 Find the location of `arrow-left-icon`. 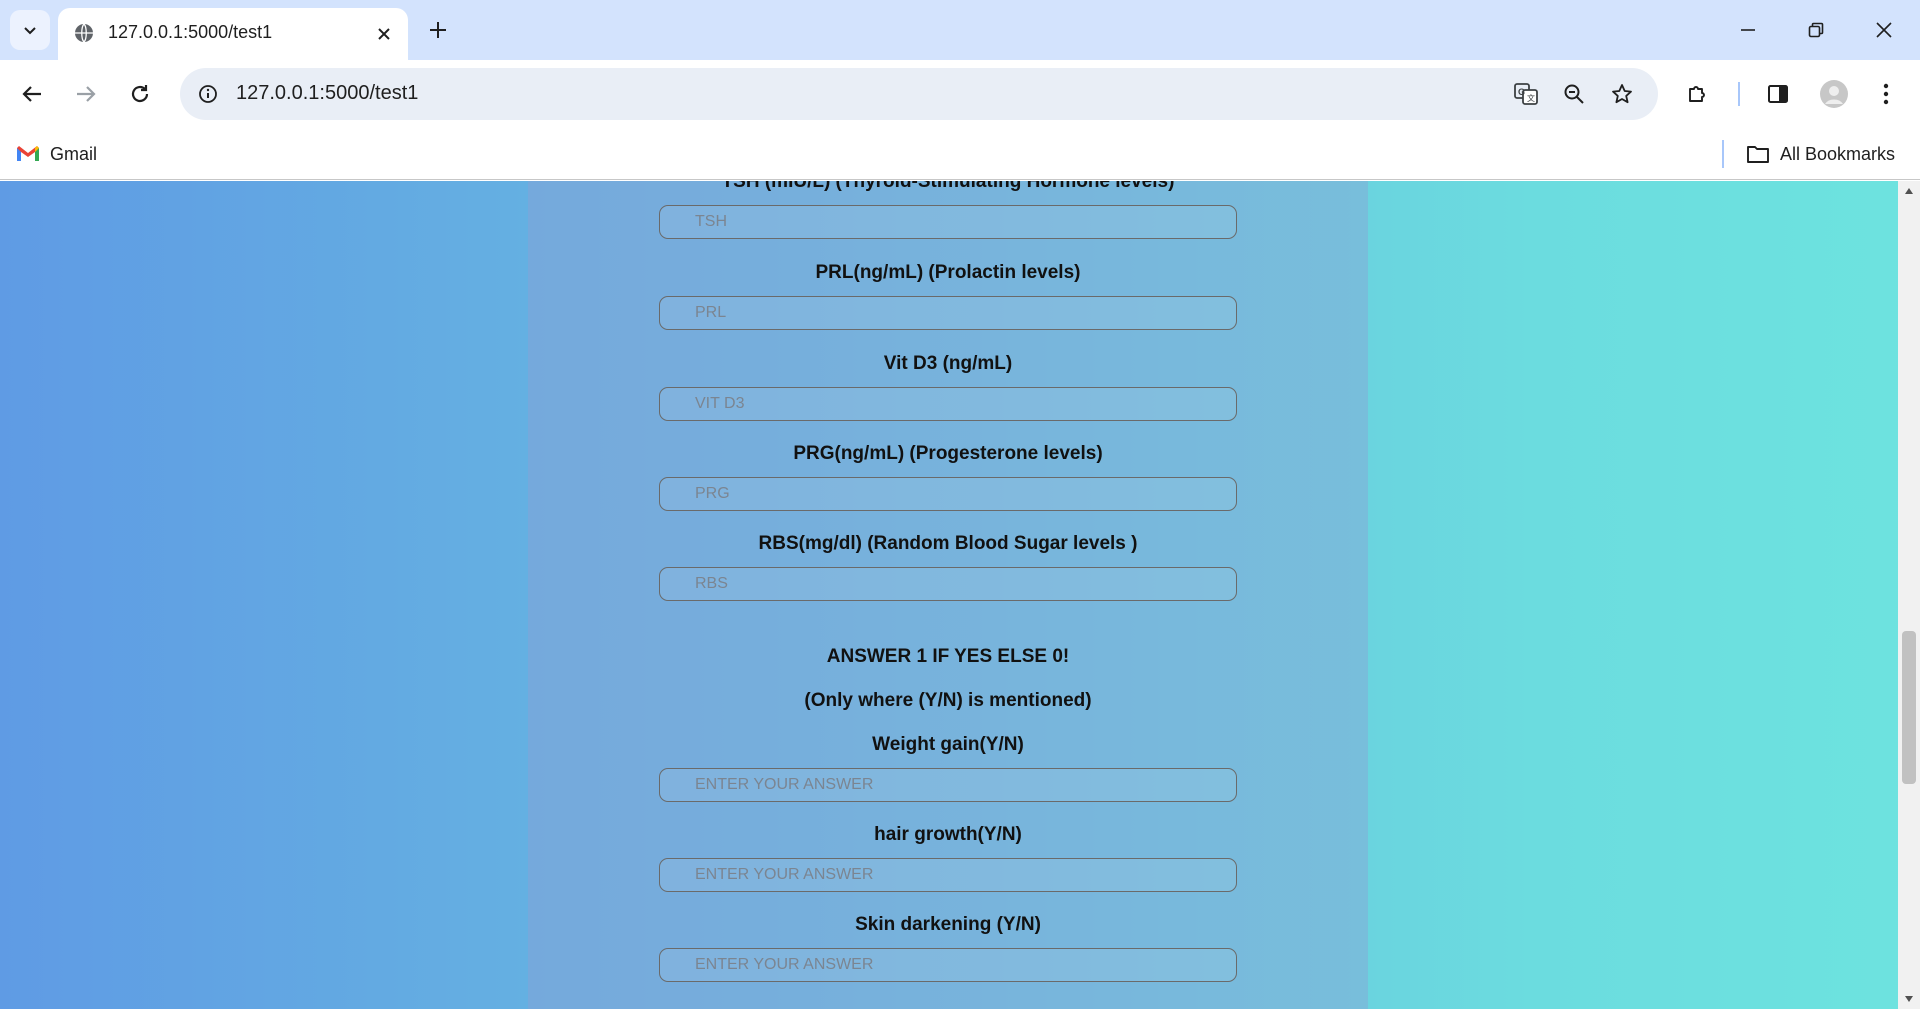

arrow-left-icon is located at coordinates (31, 94).